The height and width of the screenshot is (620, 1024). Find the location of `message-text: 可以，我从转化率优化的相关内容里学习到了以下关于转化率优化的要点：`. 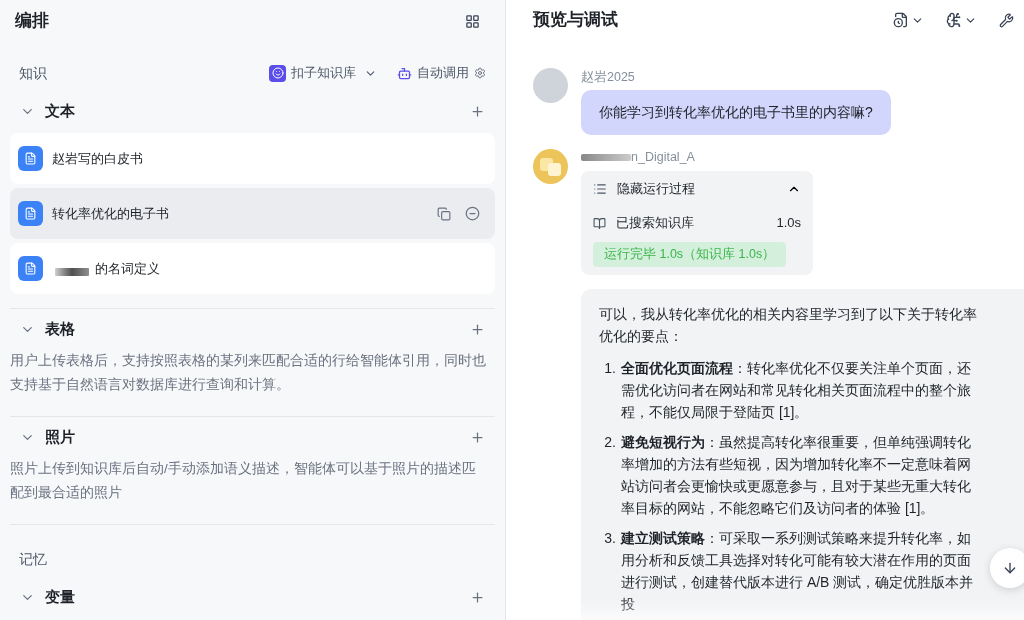

message-text: 可以，我从转化率优化的相关内容里学习到了以下关于转化率优化的要点： is located at coordinates (788, 325).